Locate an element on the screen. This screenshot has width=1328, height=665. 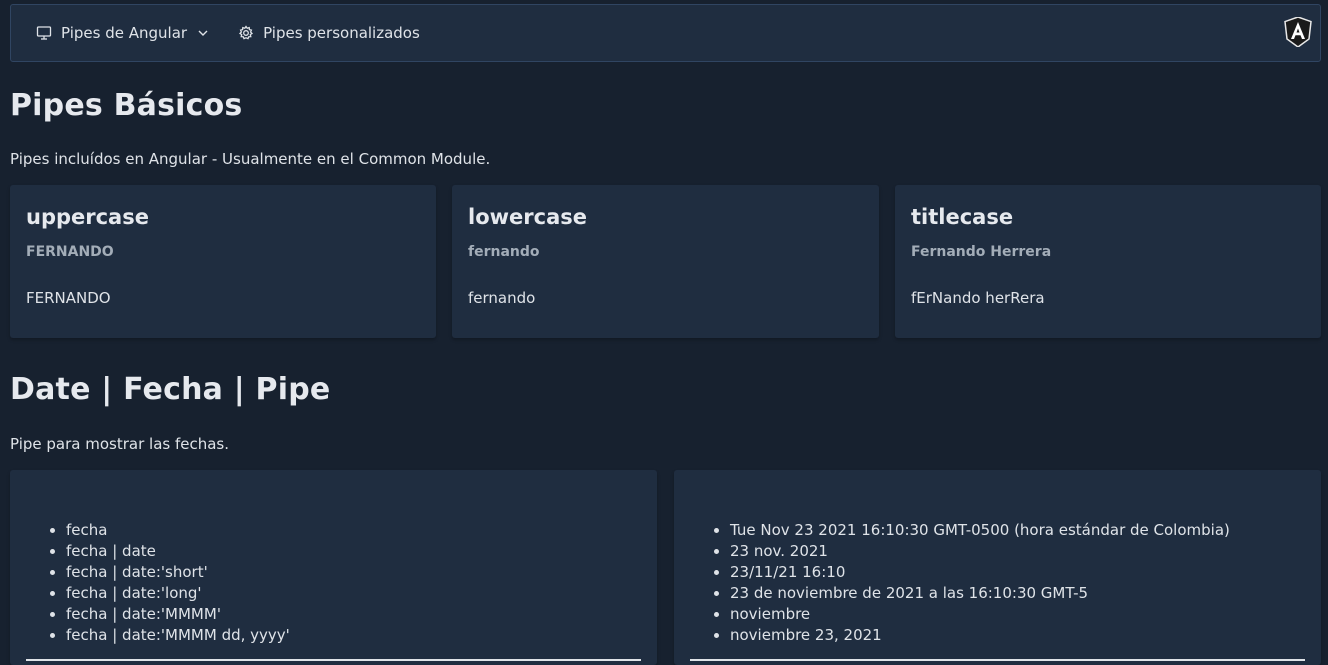
menu-item-pipes-personalizados: Pipes personalizados is located at coordinates (328, 33).